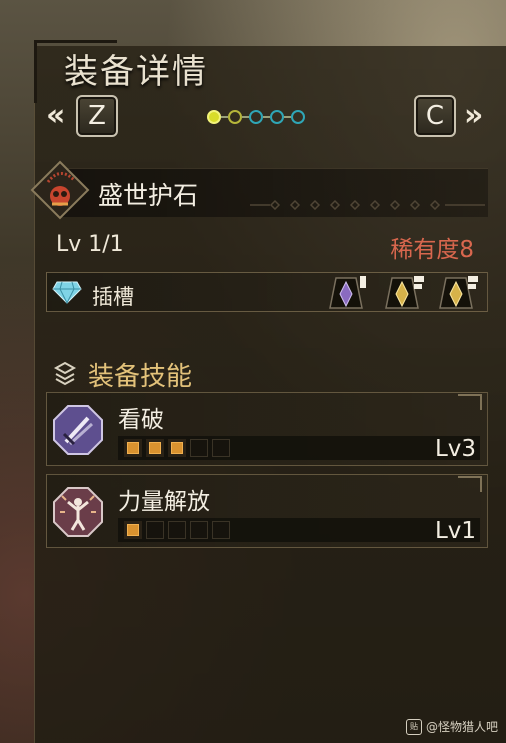 The height and width of the screenshot is (743, 506). I want to click on page-title: 装备详情, so click(136, 72).